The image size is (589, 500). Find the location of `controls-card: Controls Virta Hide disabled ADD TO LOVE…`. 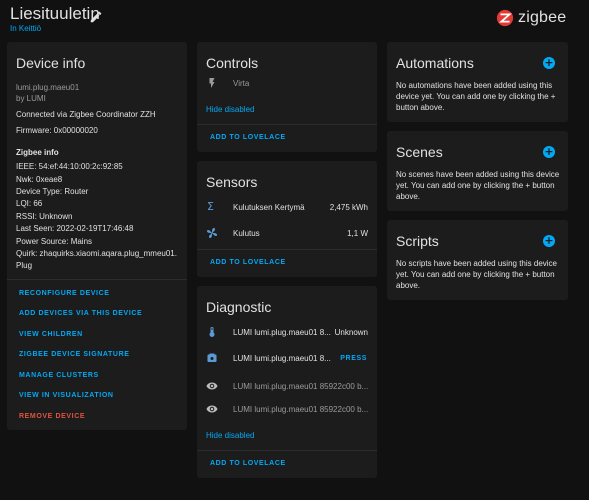

controls-card: Controls Virta Hide disabled ADD TO LOVE… is located at coordinates (287, 97).